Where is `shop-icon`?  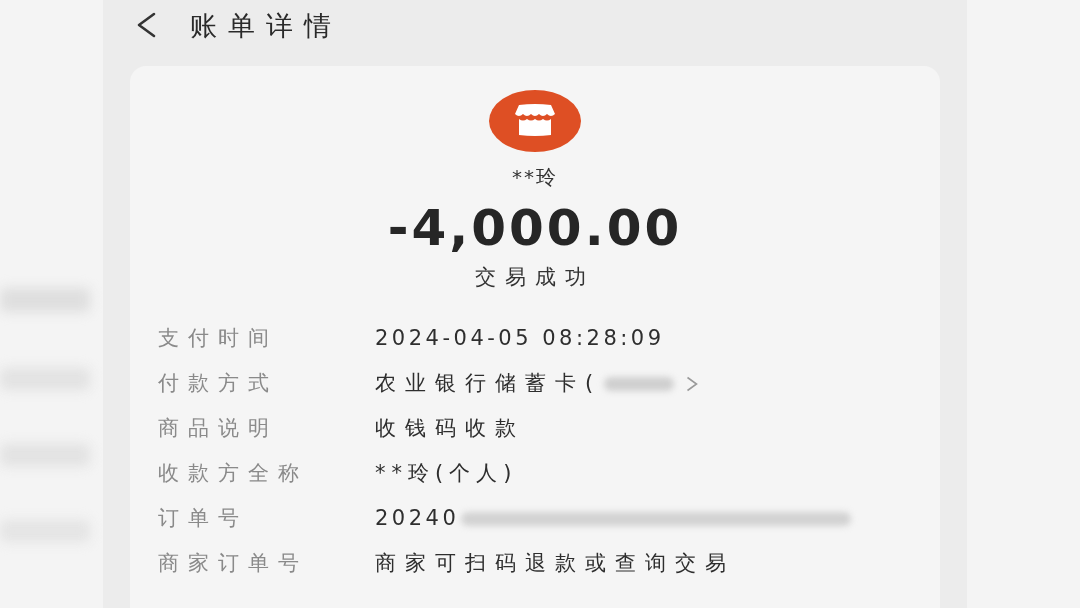
shop-icon is located at coordinates (535, 121).